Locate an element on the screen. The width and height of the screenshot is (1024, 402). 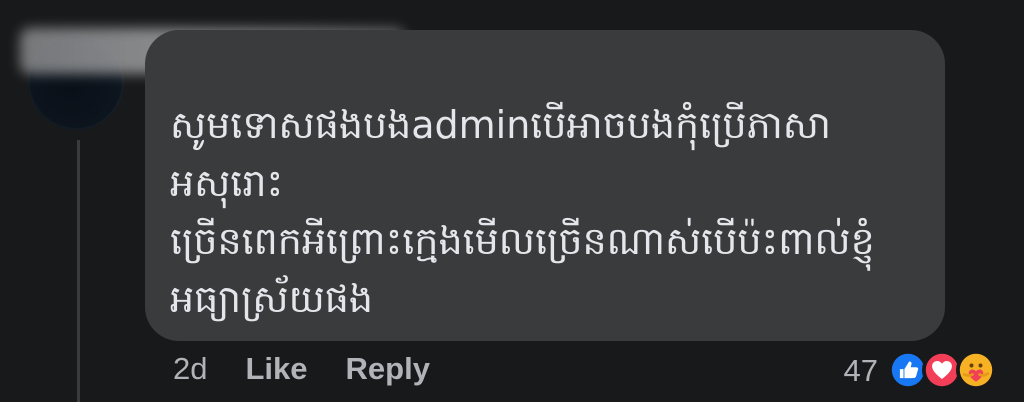
care-icon is located at coordinates (976, 370).